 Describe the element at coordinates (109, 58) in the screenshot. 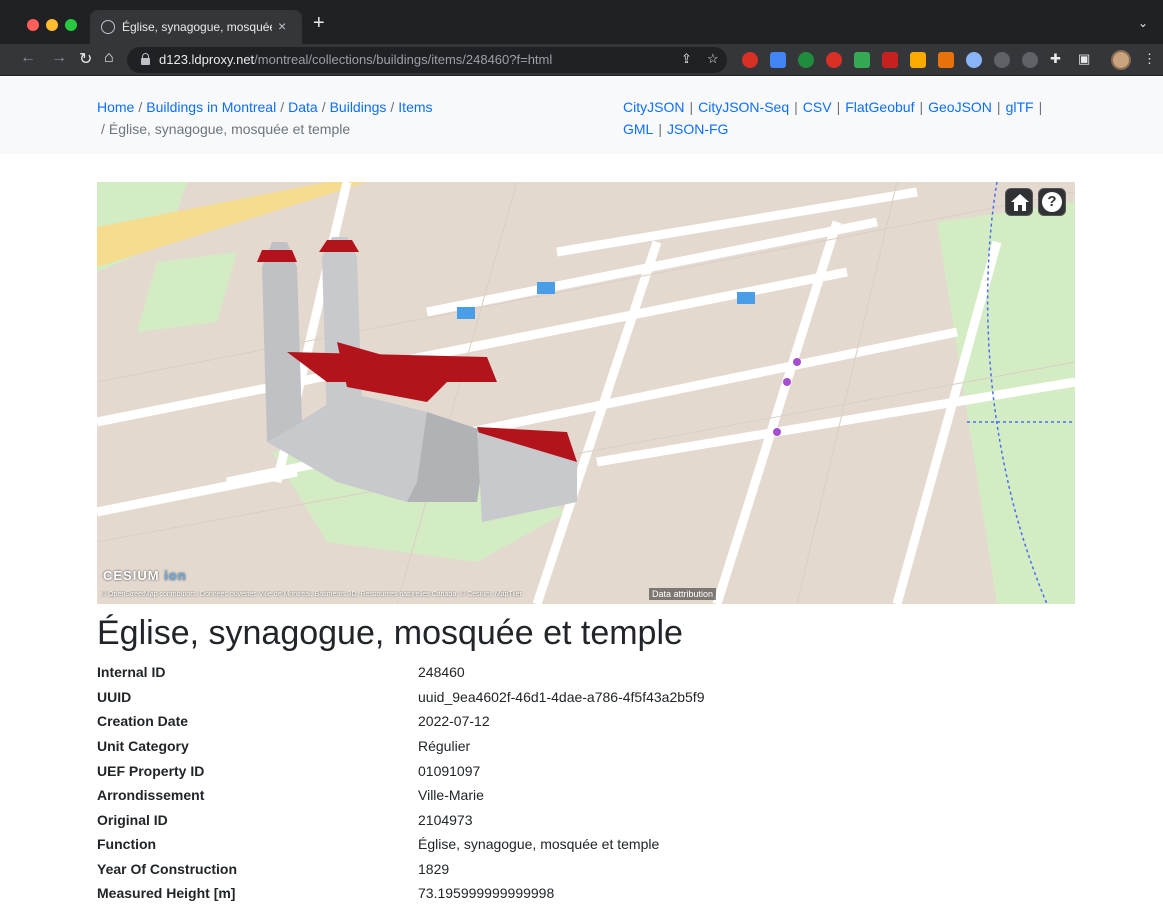

I see `home-icon: ⌂` at that location.